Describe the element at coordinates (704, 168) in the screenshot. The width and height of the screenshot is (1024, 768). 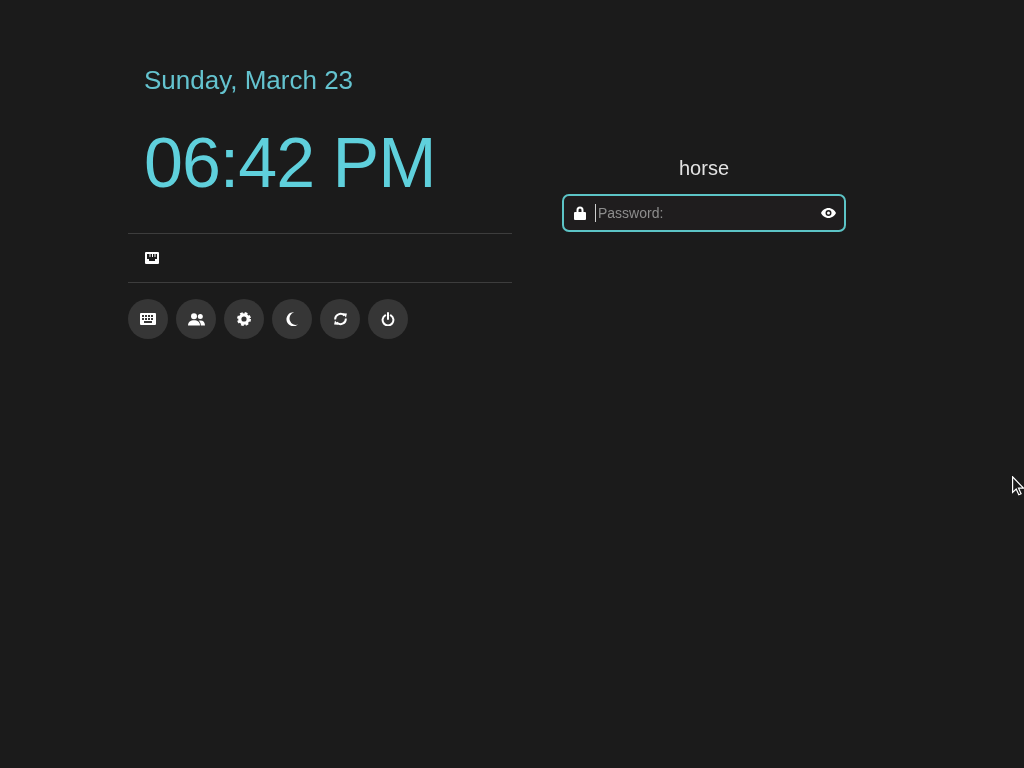
I see `username: horse` at that location.